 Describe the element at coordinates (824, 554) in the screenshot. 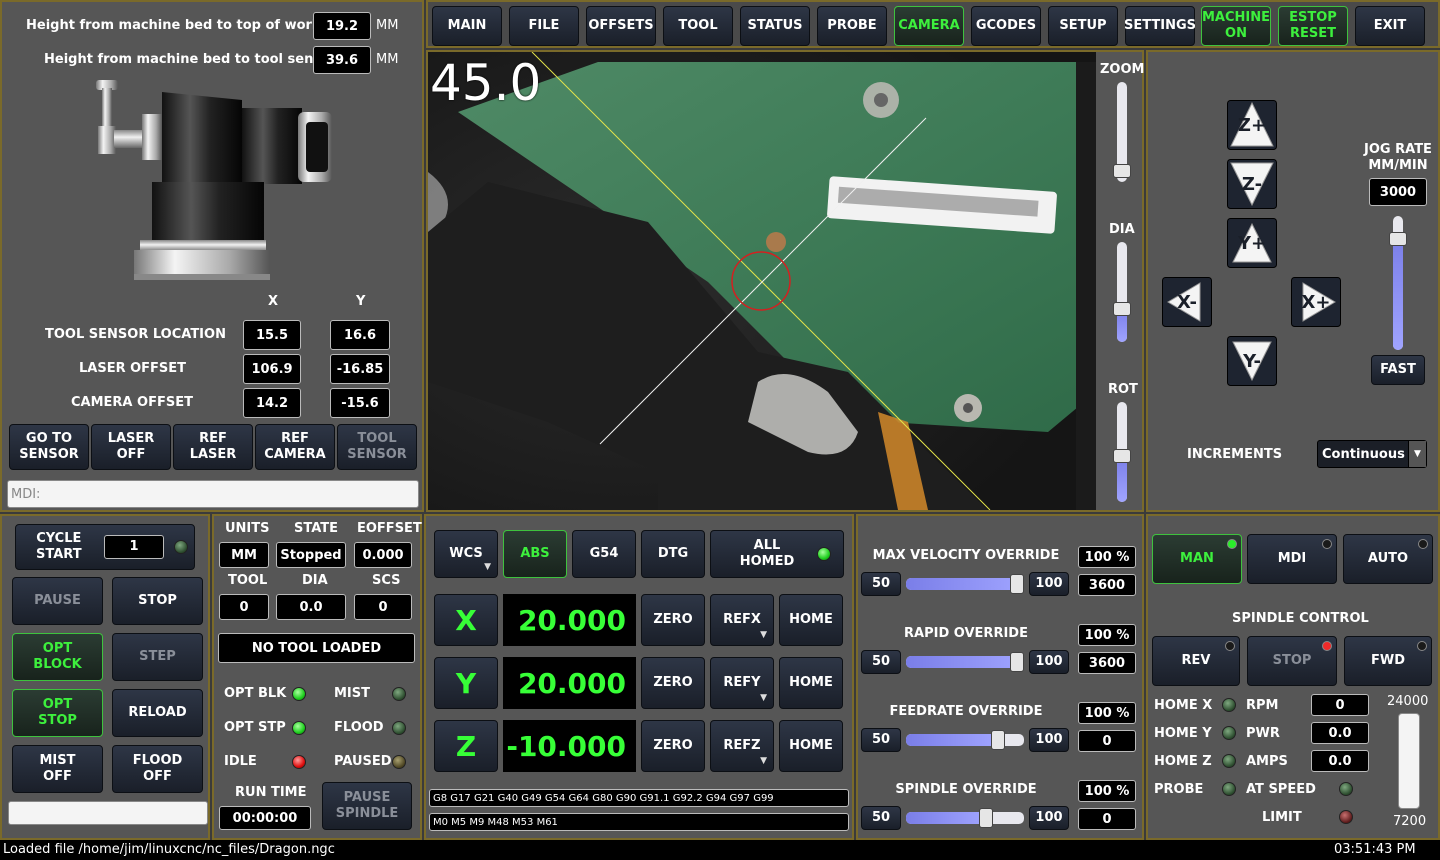

I see `all-homed-led` at that location.